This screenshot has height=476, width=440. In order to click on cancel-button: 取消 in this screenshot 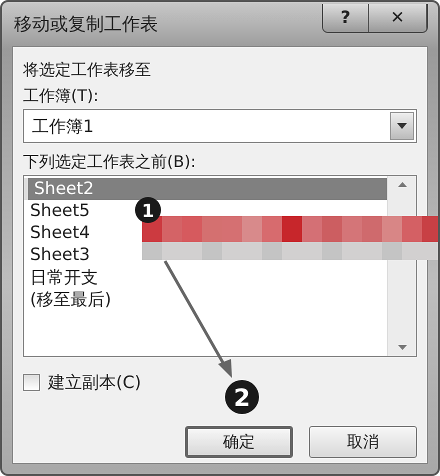, I will do `click(363, 442)`.